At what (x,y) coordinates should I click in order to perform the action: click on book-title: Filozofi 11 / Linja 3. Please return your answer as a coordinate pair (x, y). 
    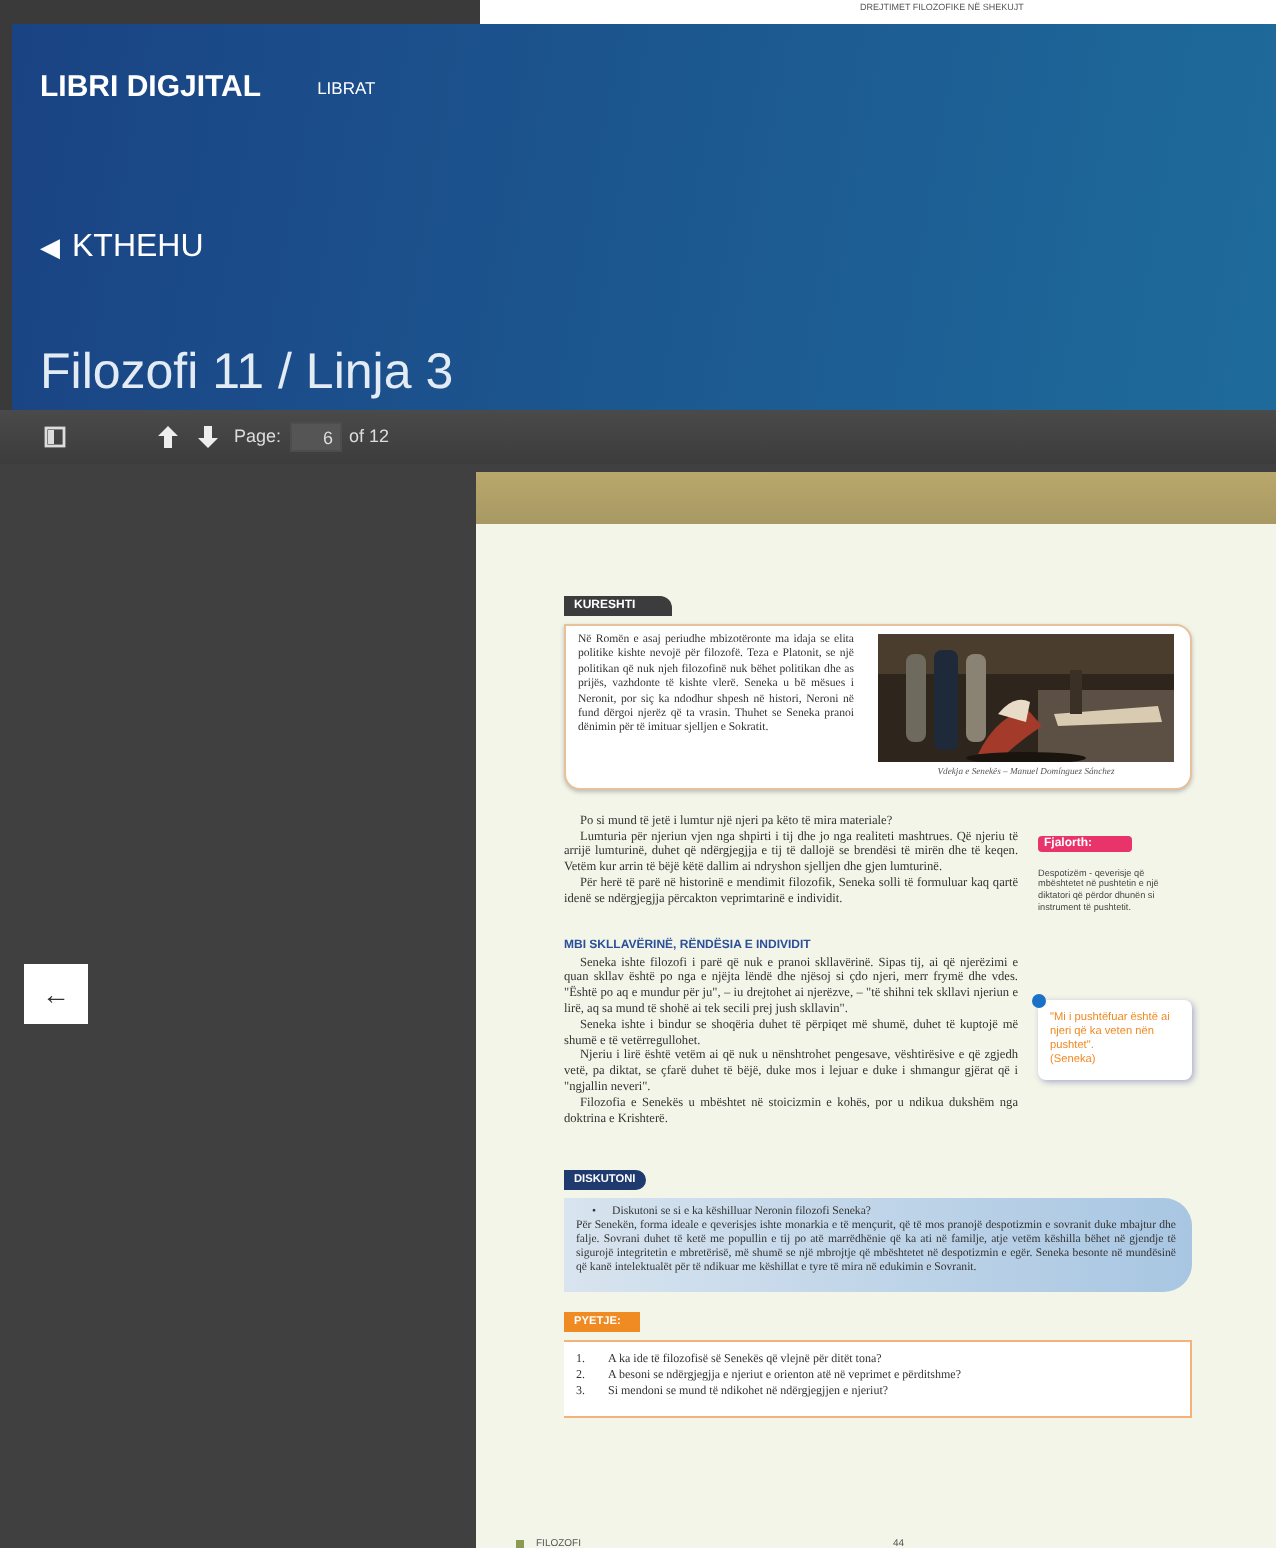
    Looking at the image, I should click on (248, 372).